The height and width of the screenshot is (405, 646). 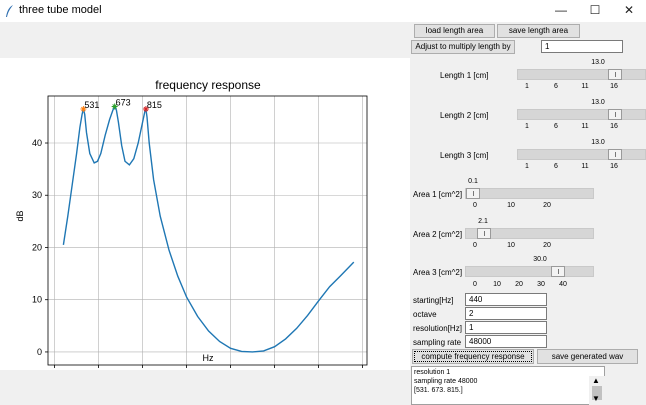 What do you see at coordinates (587, 356) in the screenshot?
I see `save-generated-wav-button: save generated wav` at bounding box center [587, 356].